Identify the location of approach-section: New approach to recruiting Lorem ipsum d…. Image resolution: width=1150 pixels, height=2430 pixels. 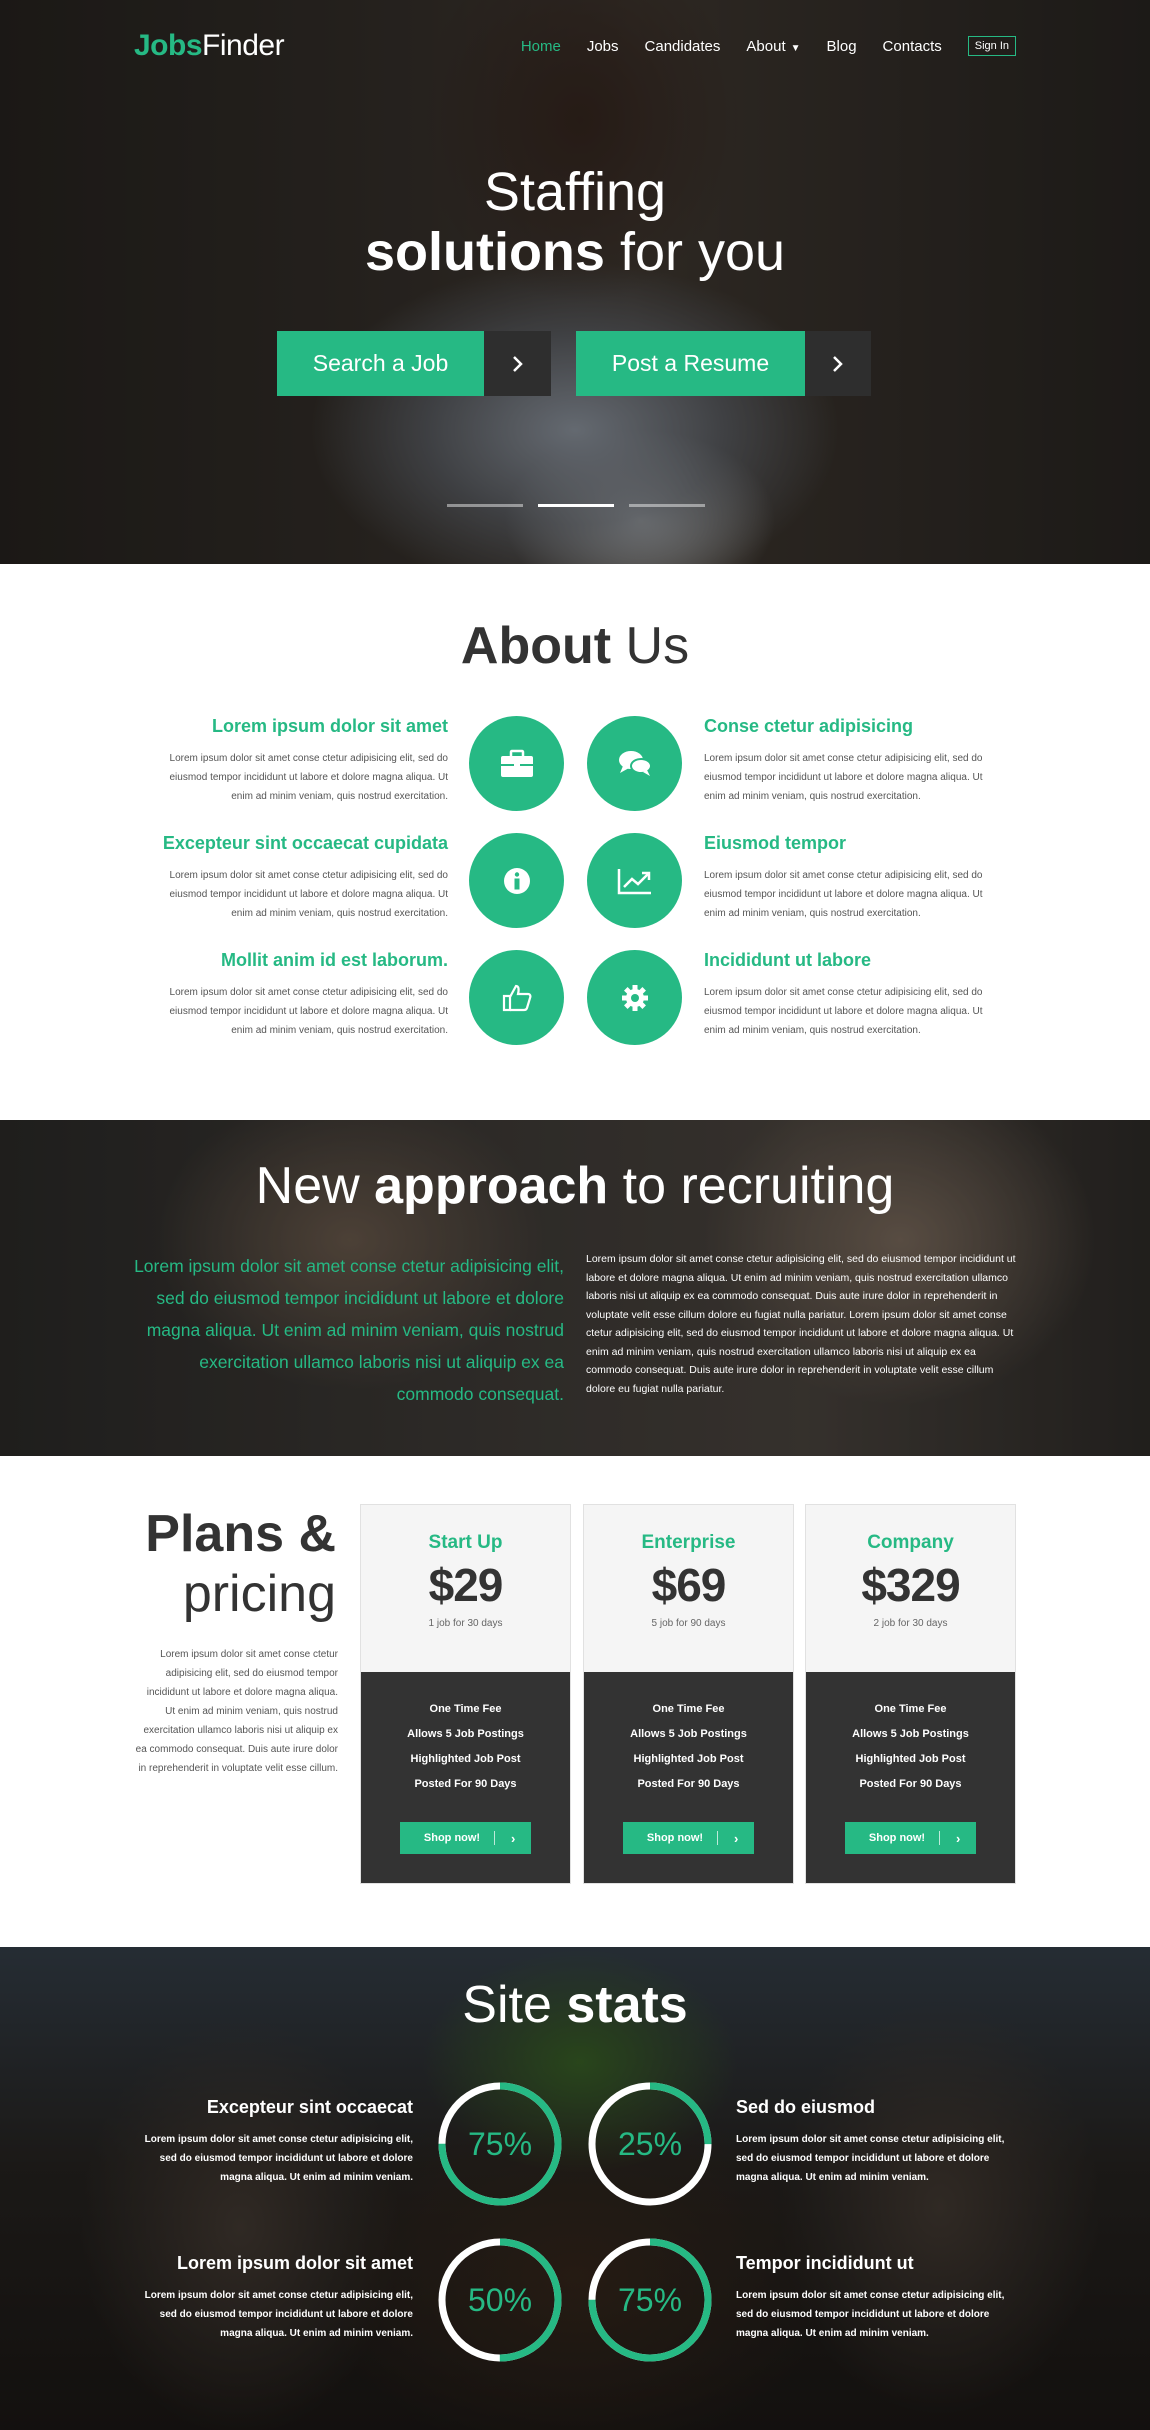
(575, 1288).